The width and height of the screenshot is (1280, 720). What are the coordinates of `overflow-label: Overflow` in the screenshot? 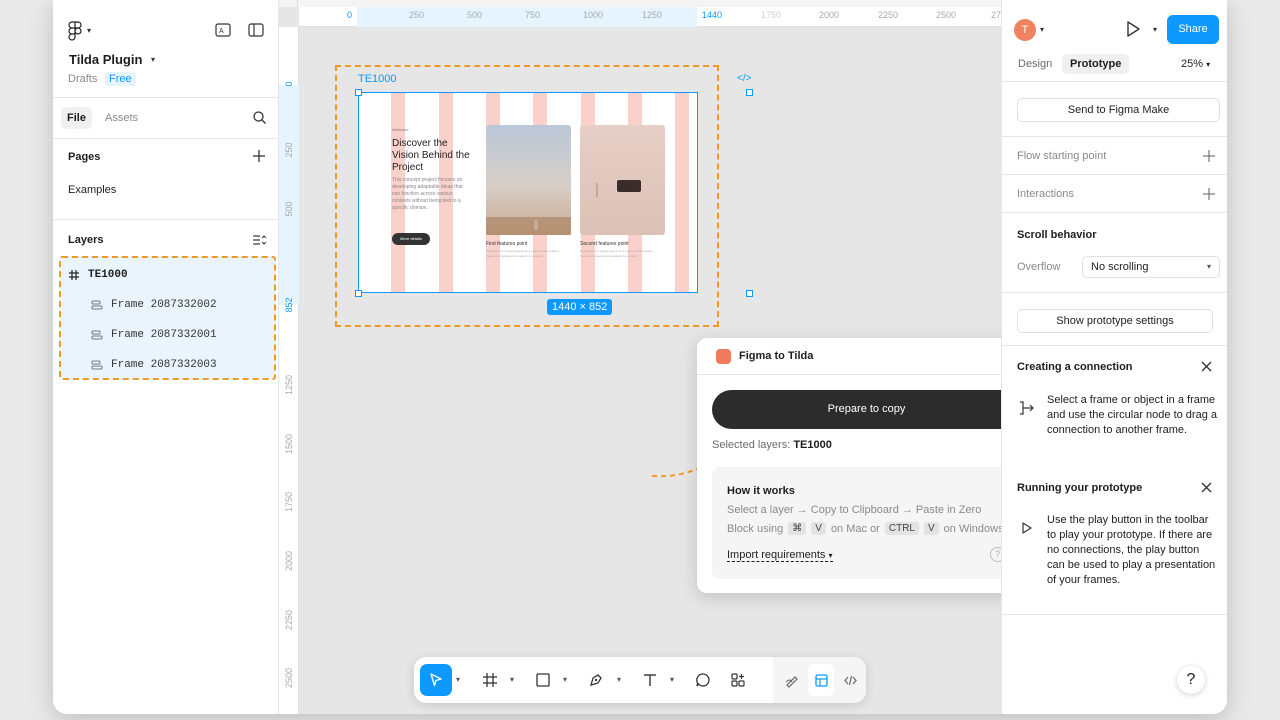 It's located at (1039, 267).